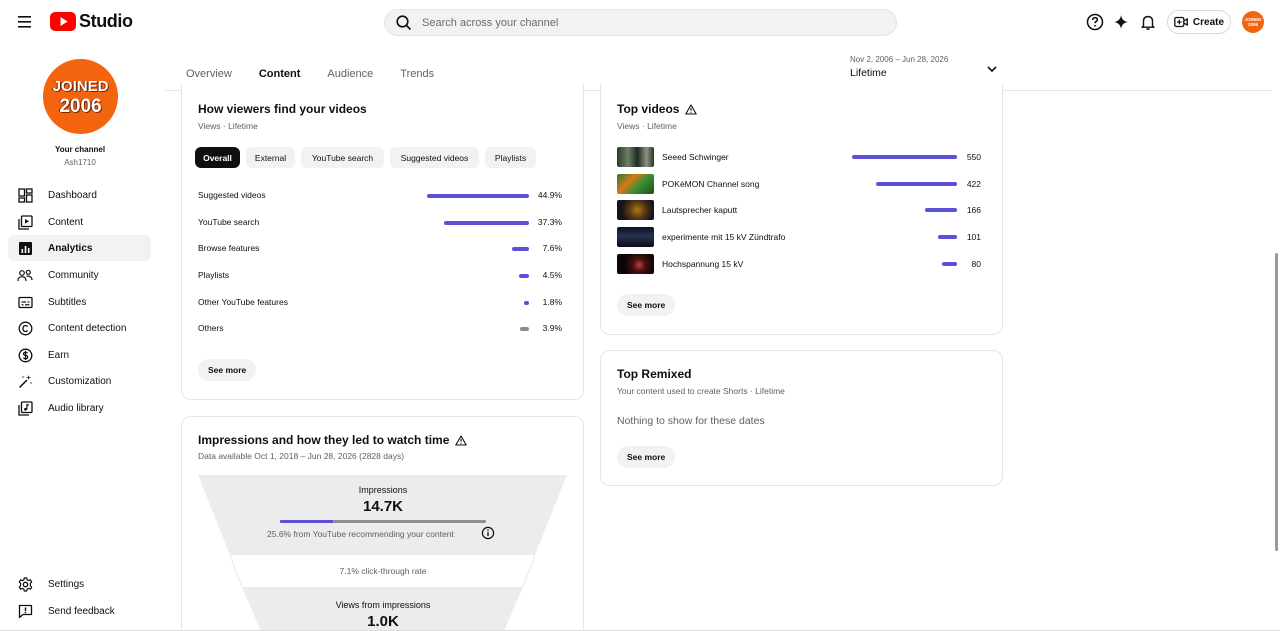  I want to click on dollar-icon, so click(25, 355).